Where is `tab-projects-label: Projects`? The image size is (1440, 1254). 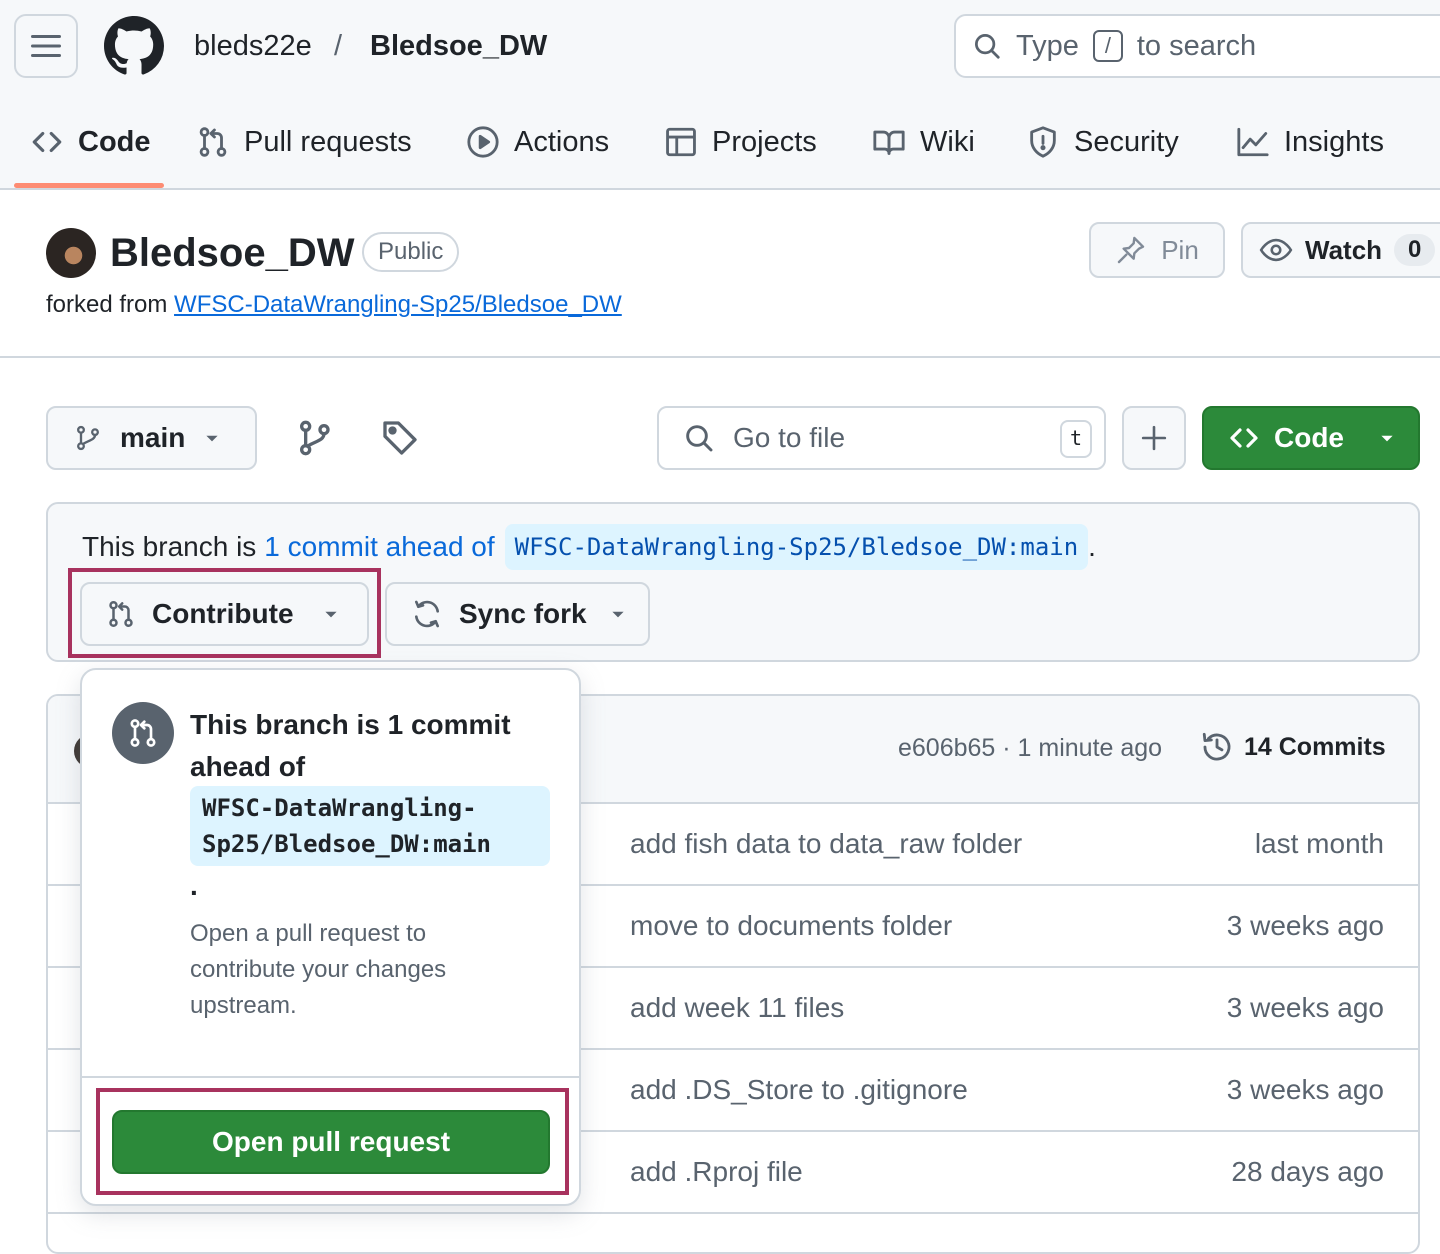 tab-projects-label: Projects is located at coordinates (764, 141).